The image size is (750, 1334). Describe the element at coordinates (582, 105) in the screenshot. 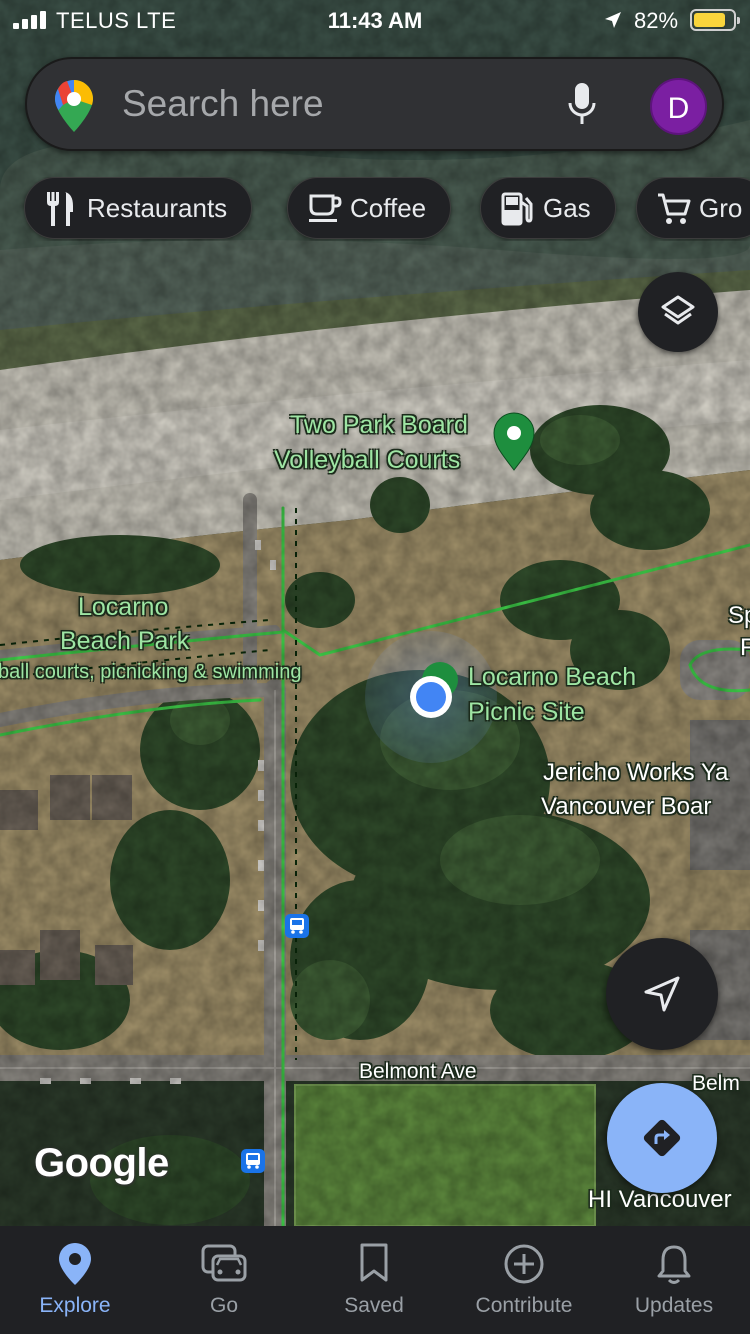

I see `microphone-icon` at that location.